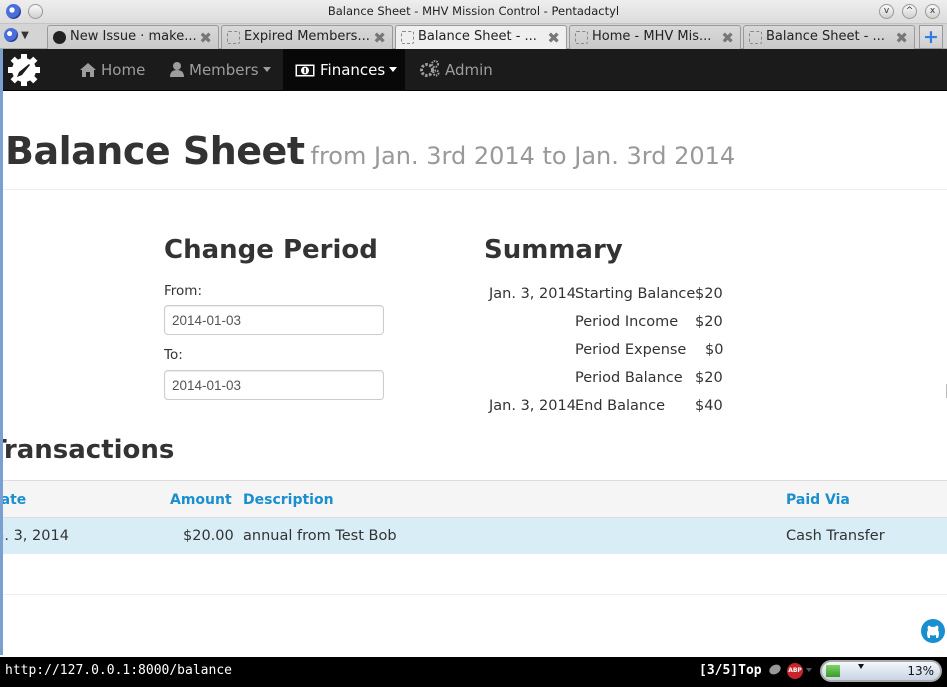  What do you see at coordinates (353, 70) in the screenshot?
I see `nav-finances-label: Finances` at bounding box center [353, 70].